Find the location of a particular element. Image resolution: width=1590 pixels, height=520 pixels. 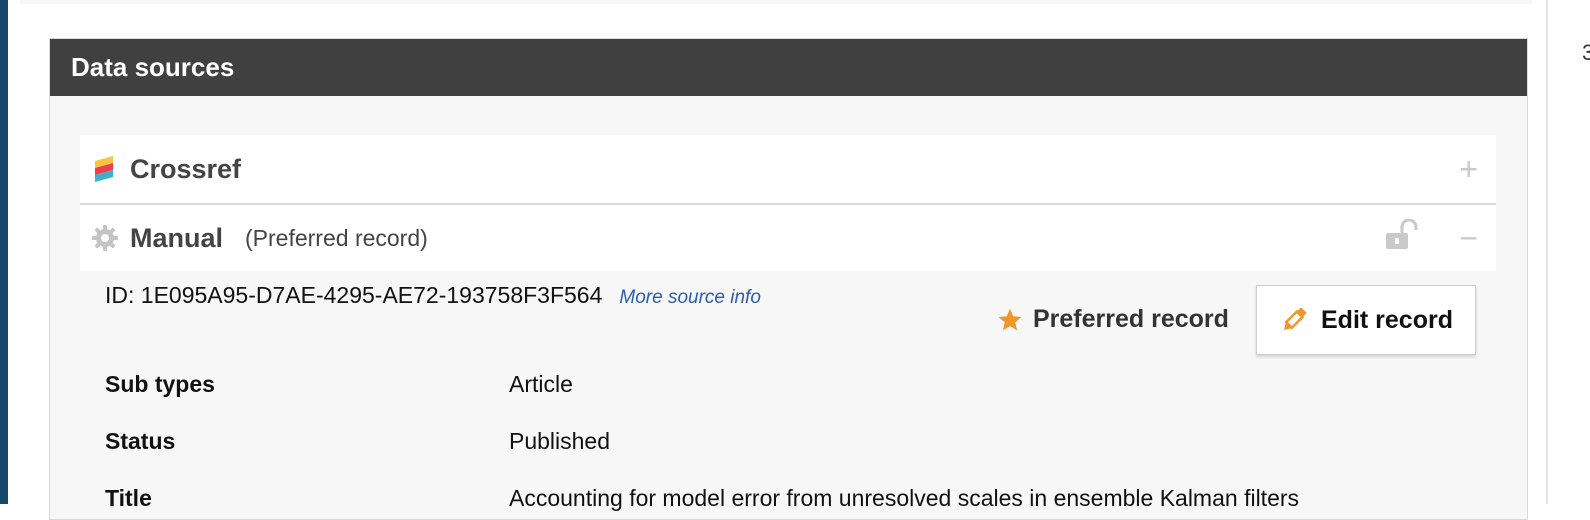

field-row-status: Status Published is located at coordinates (357, 441).